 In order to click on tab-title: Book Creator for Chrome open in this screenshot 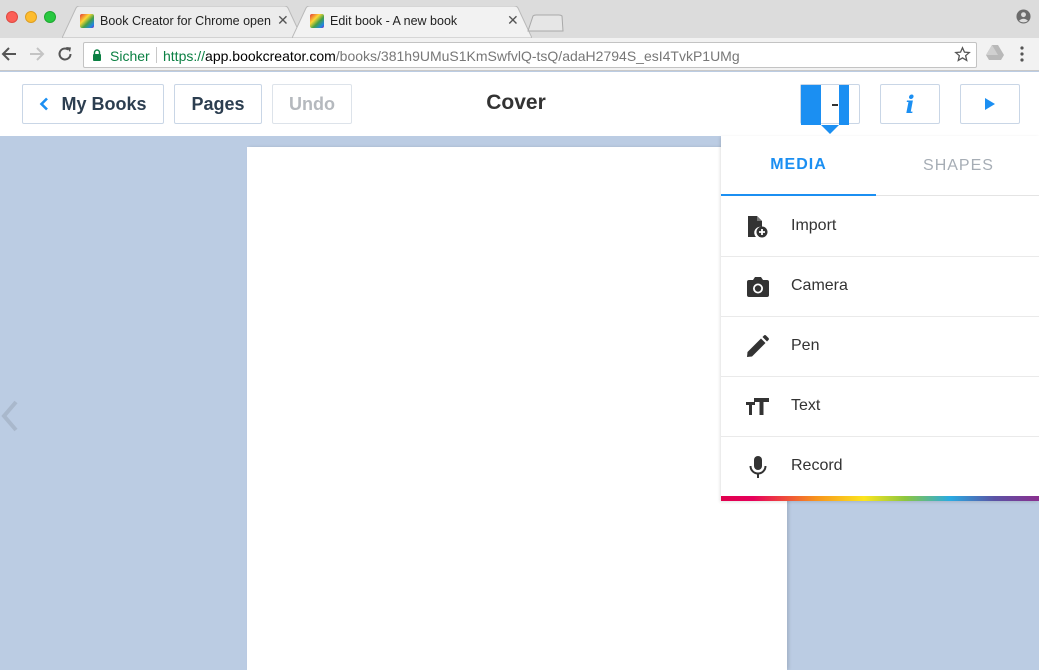, I will do `click(185, 21)`.